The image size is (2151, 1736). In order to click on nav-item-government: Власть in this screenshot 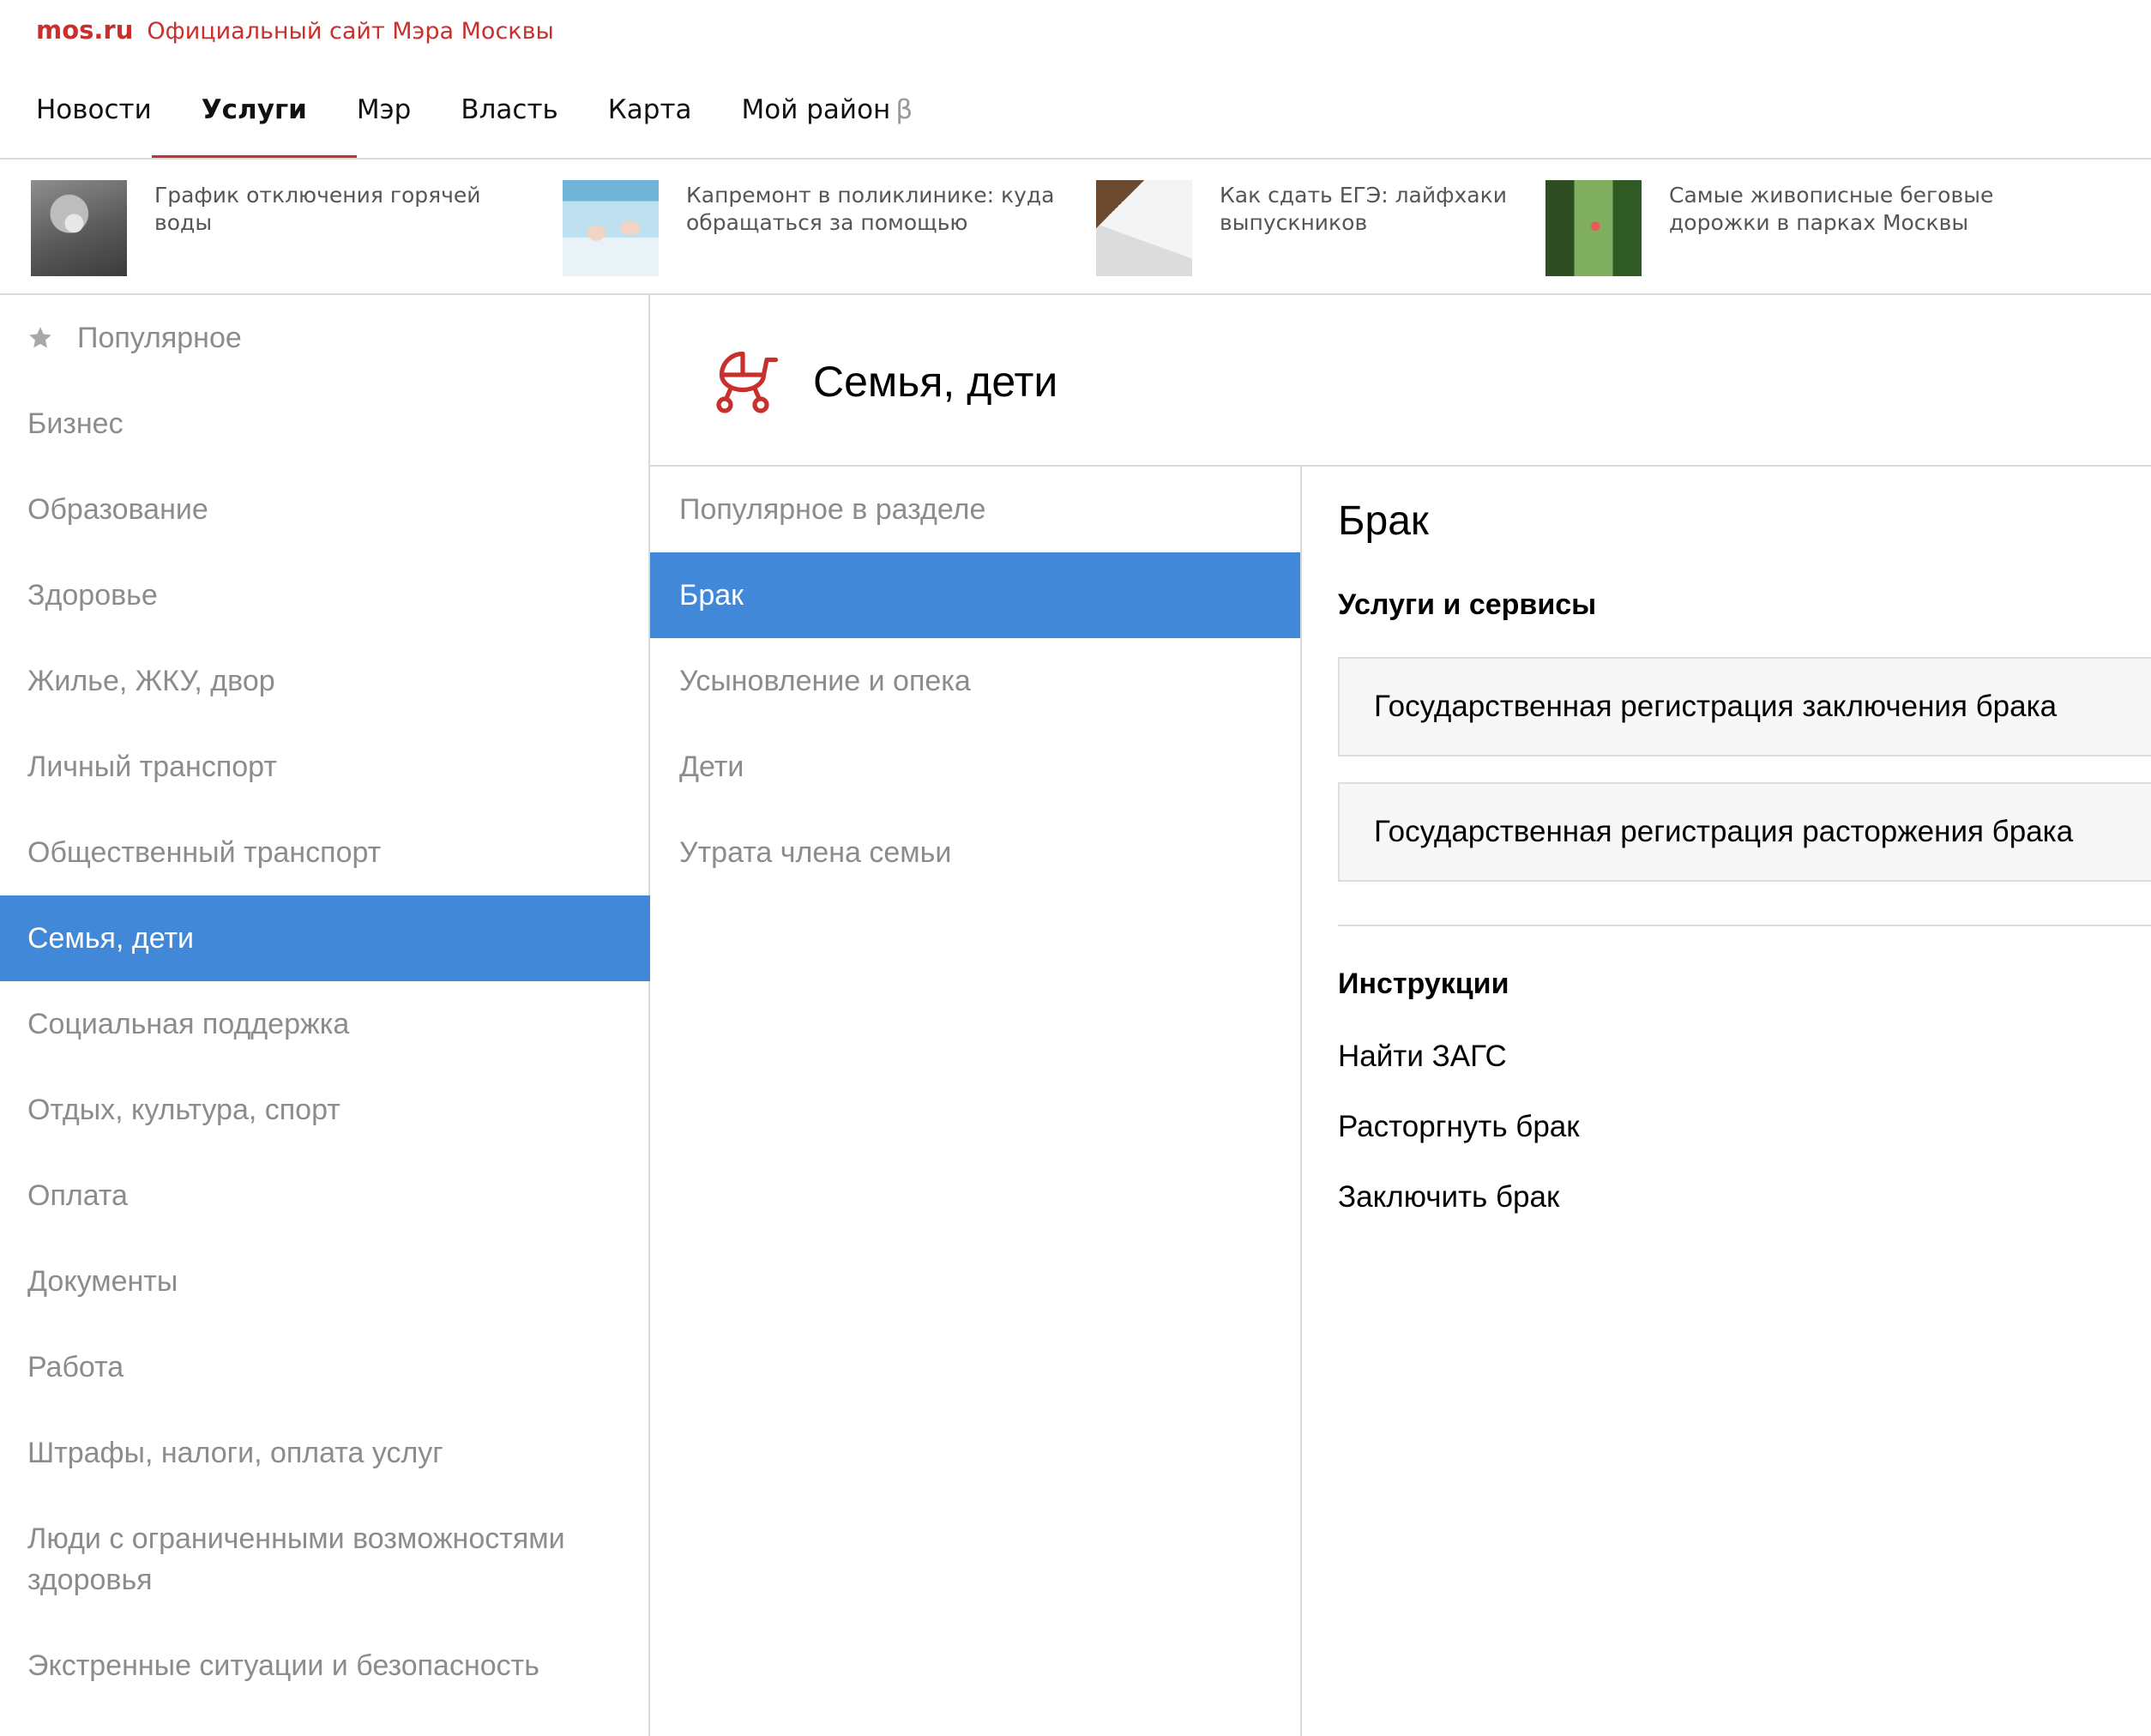, I will do `click(509, 118)`.